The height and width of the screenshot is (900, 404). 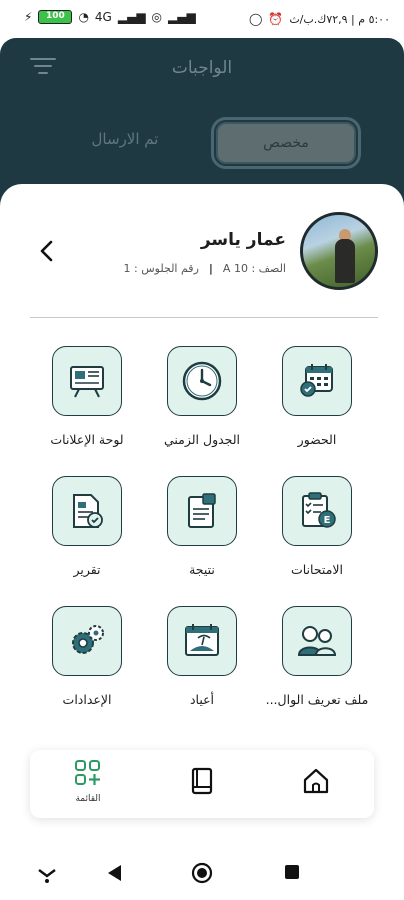 I want to click on nav-menu-label: القائمة, so click(x=88, y=799).